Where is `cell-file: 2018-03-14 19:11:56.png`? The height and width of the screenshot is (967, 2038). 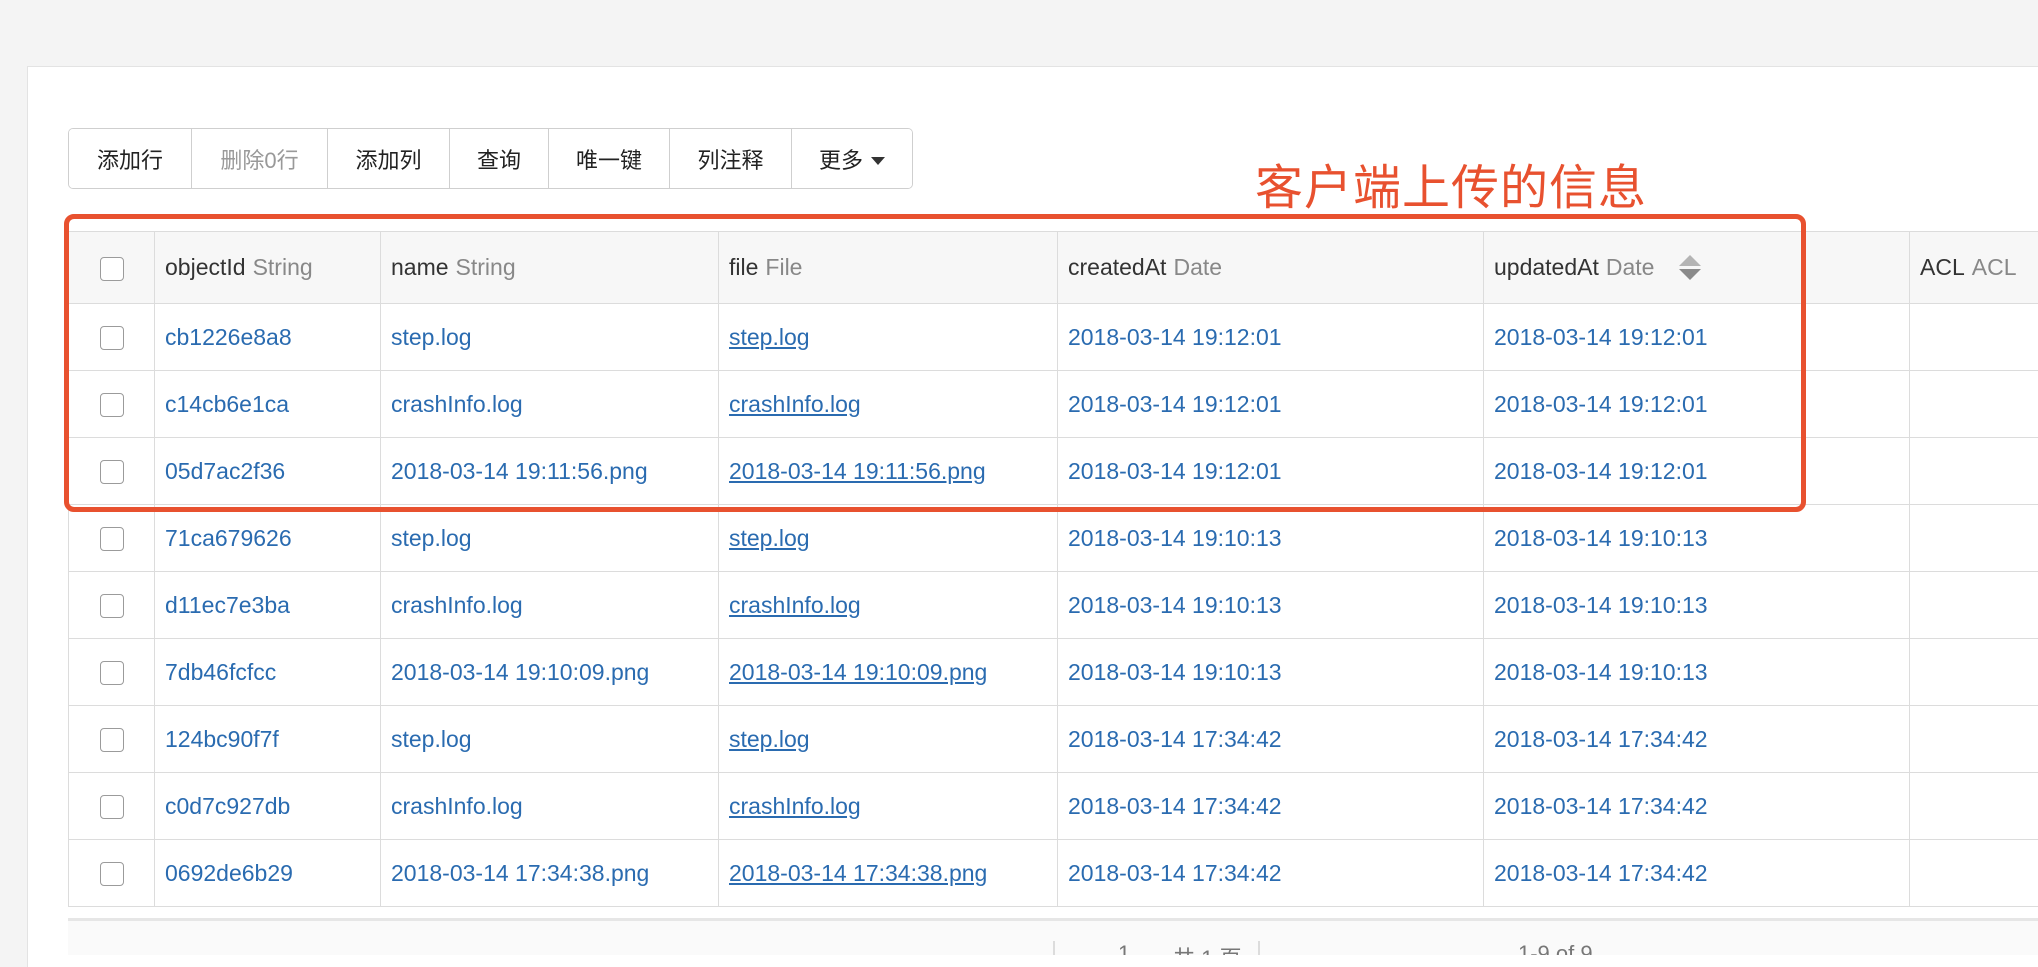
cell-file: 2018-03-14 19:11:56.png is located at coordinates (888, 471).